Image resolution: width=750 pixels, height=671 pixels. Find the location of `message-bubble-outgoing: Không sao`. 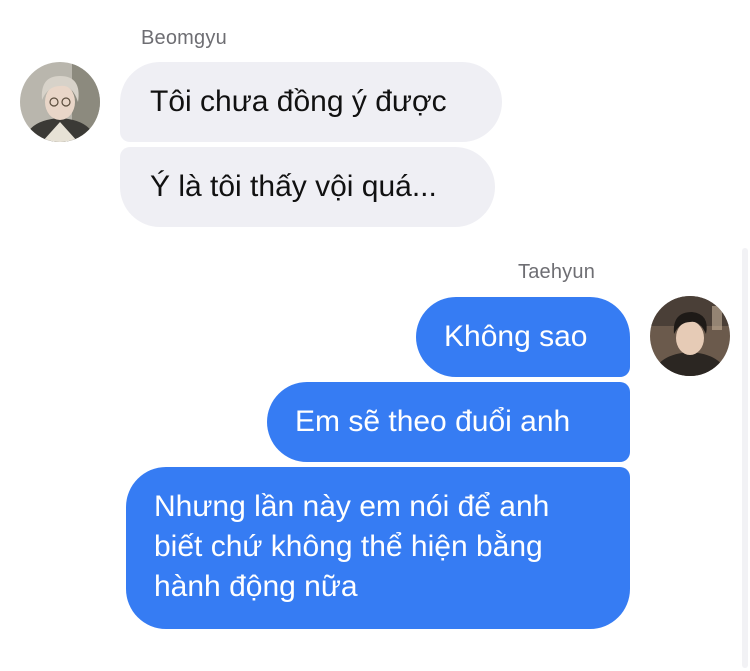

message-bubble-outgoing: Không sao is located at coordinates (523, 337).